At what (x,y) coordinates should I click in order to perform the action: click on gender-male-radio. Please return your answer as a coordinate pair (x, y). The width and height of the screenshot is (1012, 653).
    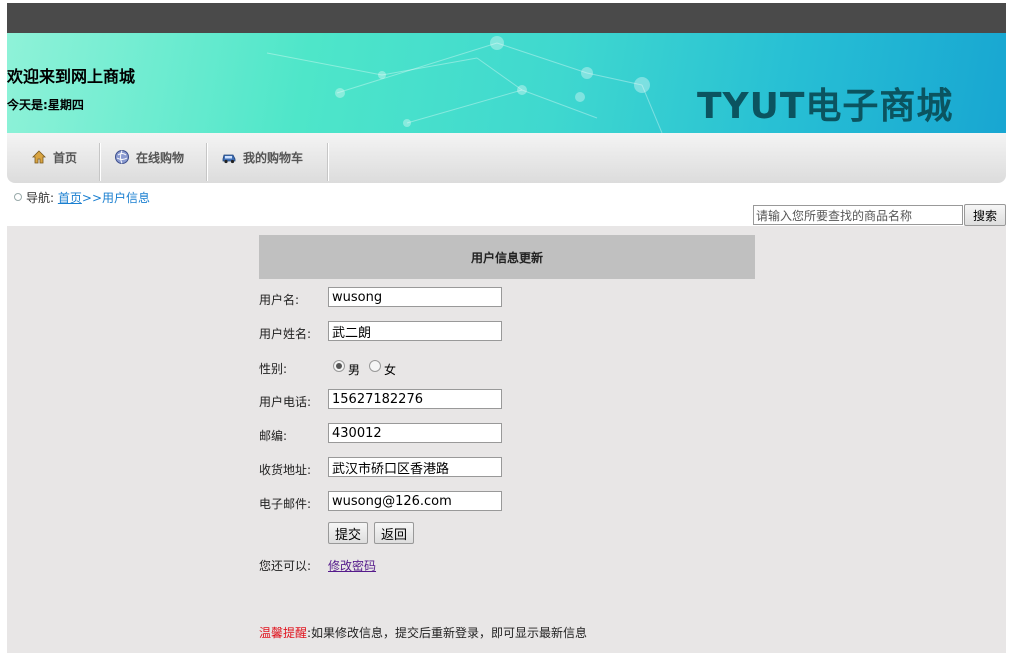
    Looking at the image, I should click on (339, 366).